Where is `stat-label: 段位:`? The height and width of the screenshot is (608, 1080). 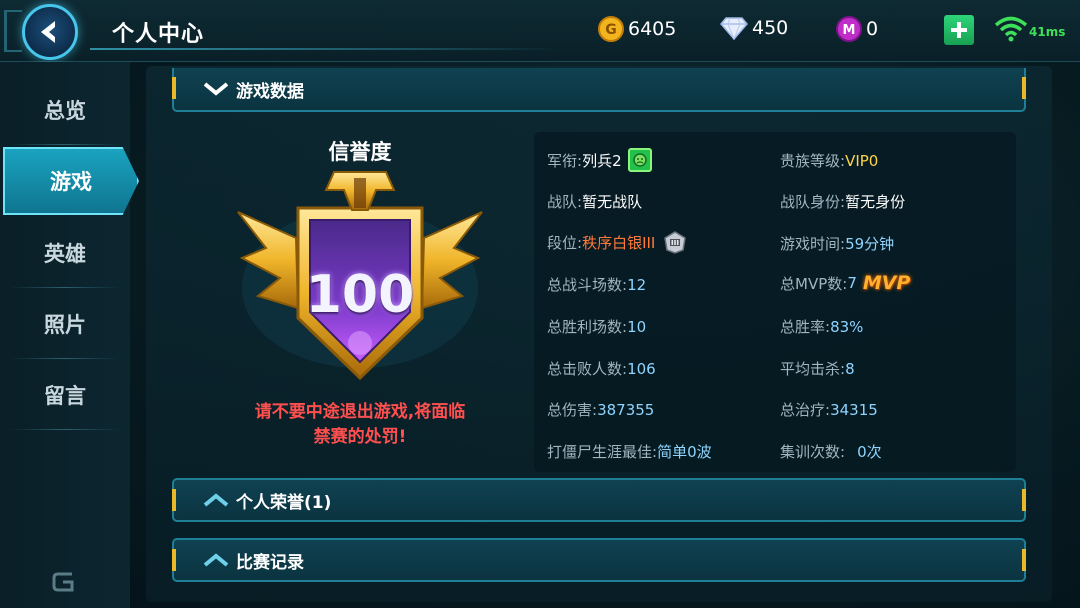
stat-label: 段位: is located at coordinates (565, 242).